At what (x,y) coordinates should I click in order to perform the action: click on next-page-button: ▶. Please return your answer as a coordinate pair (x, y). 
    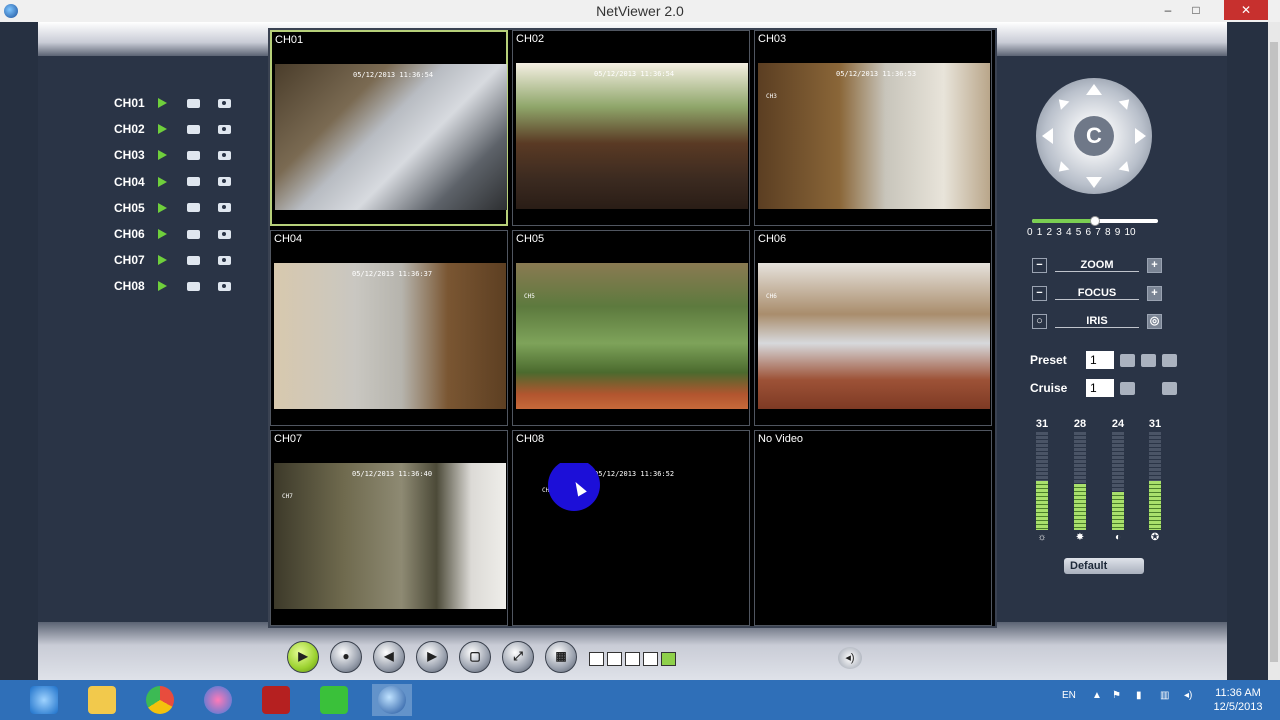
    Looking at the image, I should click on (432, 657).